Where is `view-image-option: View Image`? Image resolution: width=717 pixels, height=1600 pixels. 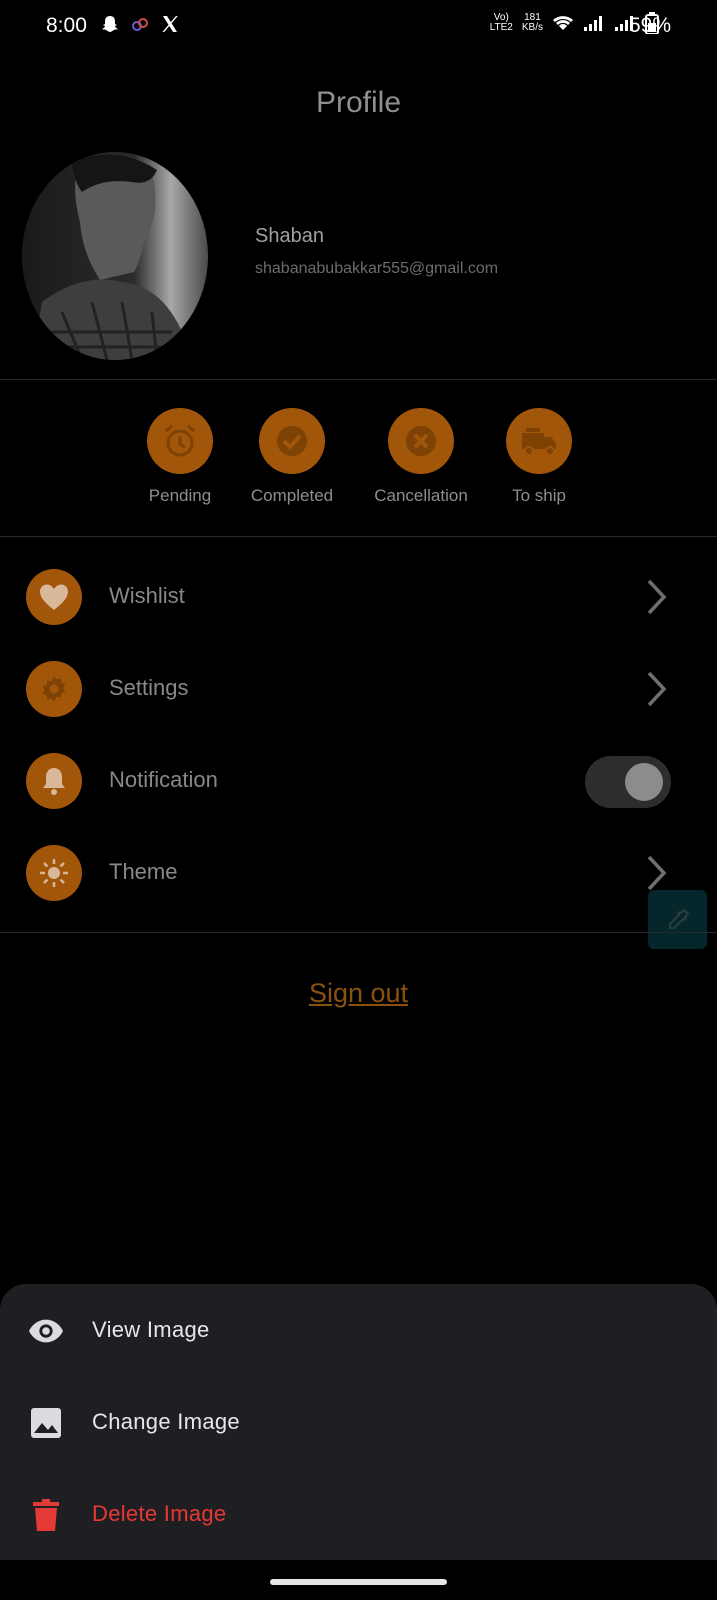 view-image-option: View Image is located at coordinates (358, 1330).